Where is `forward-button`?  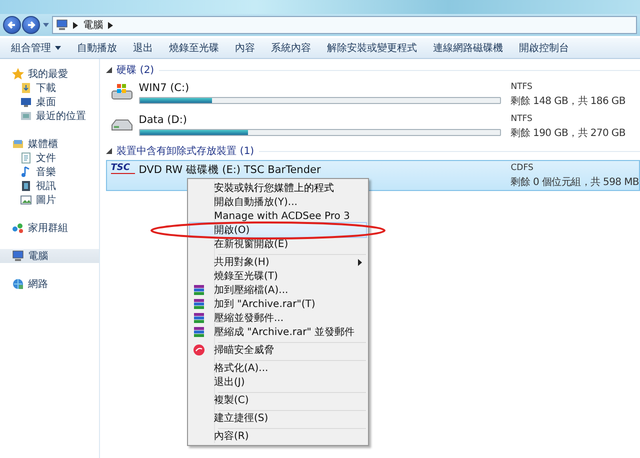
forward-button is located at coordinates (31, 25).